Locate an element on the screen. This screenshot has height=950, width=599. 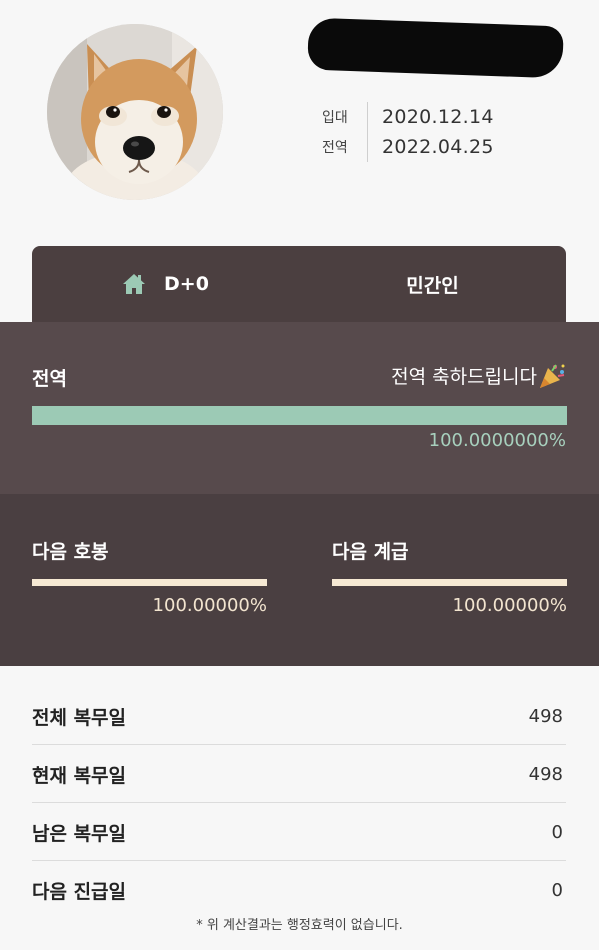
service-dates: 입대 2020.12.14 전역 2022.04.25 is located at coordinates (408, 132).